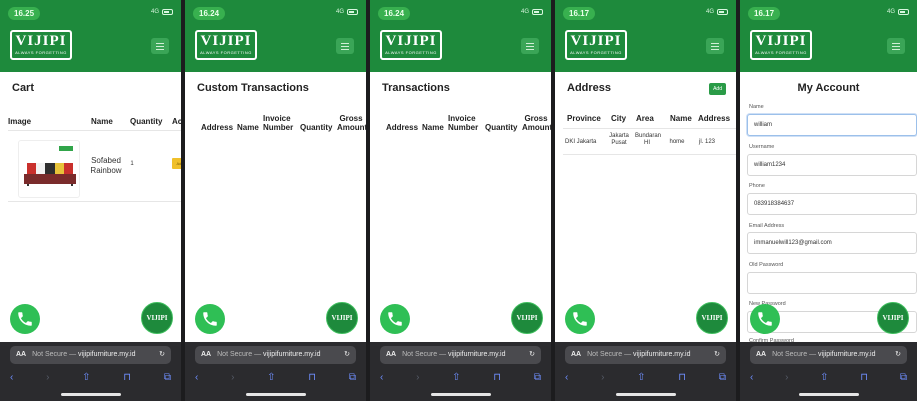 The image size is (917, 401). Describe the element at coordinates (832, 125) in the screenshot. I see `name-field: william` at that location.